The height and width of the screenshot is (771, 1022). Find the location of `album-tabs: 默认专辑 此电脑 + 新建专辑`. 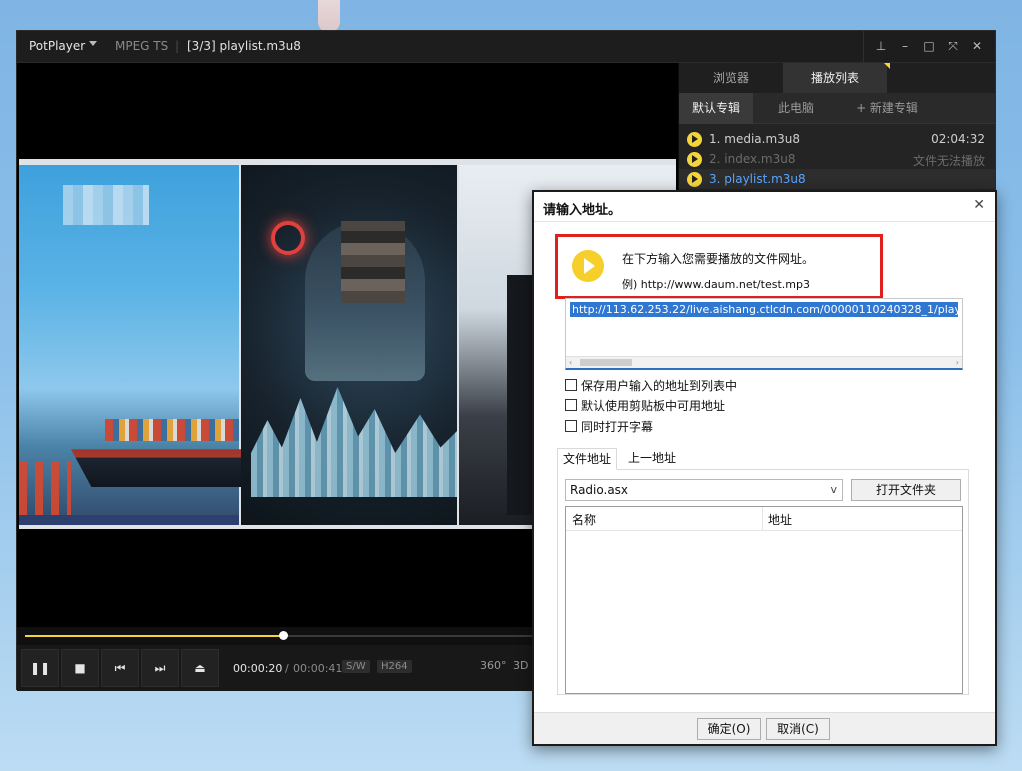

album-tabs: 默认专辑 此电脑 + 新建专辑 is located at coordinates (837, 108).